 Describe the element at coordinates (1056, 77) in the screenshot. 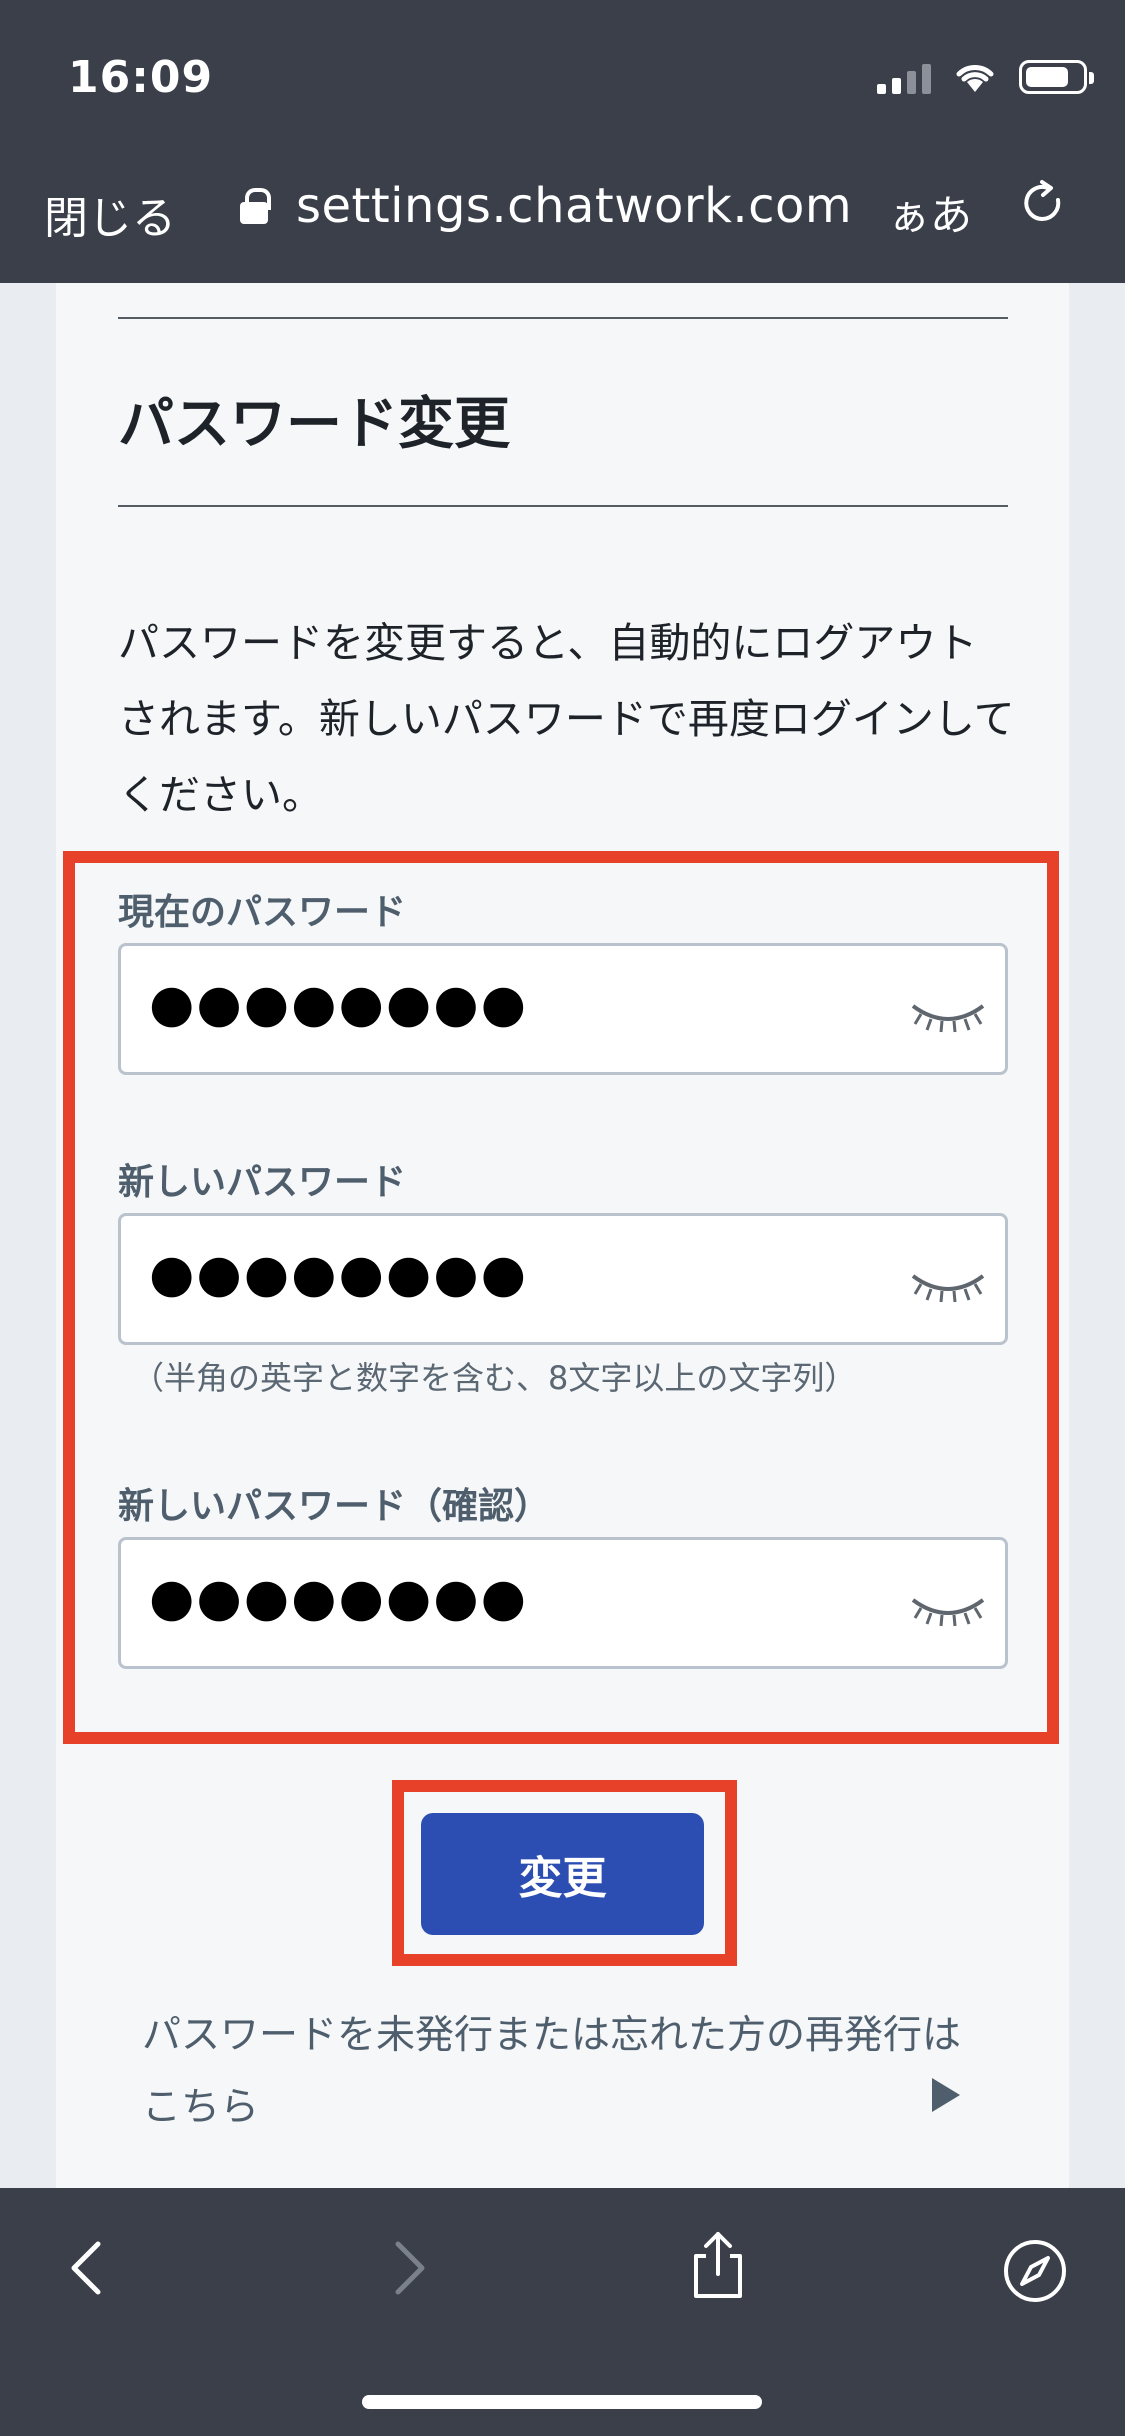

I see `battery-icon` at that location.